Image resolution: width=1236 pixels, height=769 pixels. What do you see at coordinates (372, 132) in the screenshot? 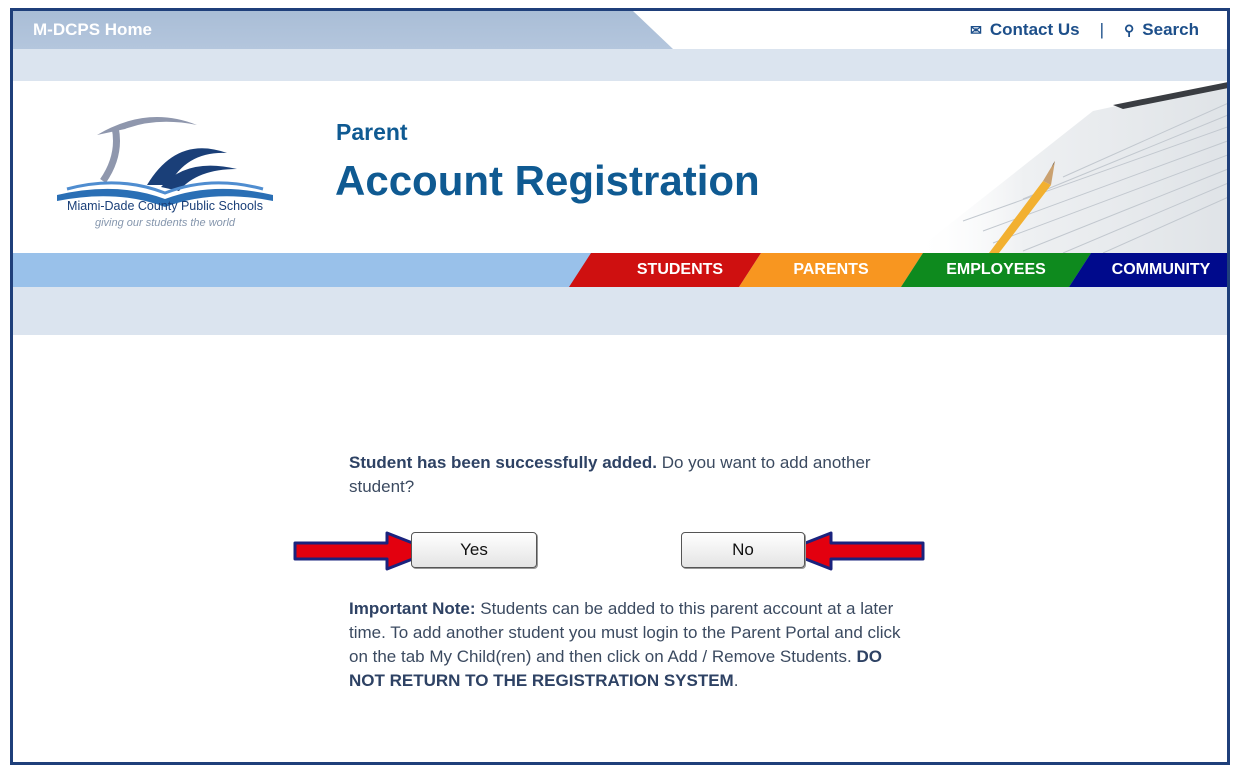
I see `page-subtitle: Parent` at bounding box center [372, 132].